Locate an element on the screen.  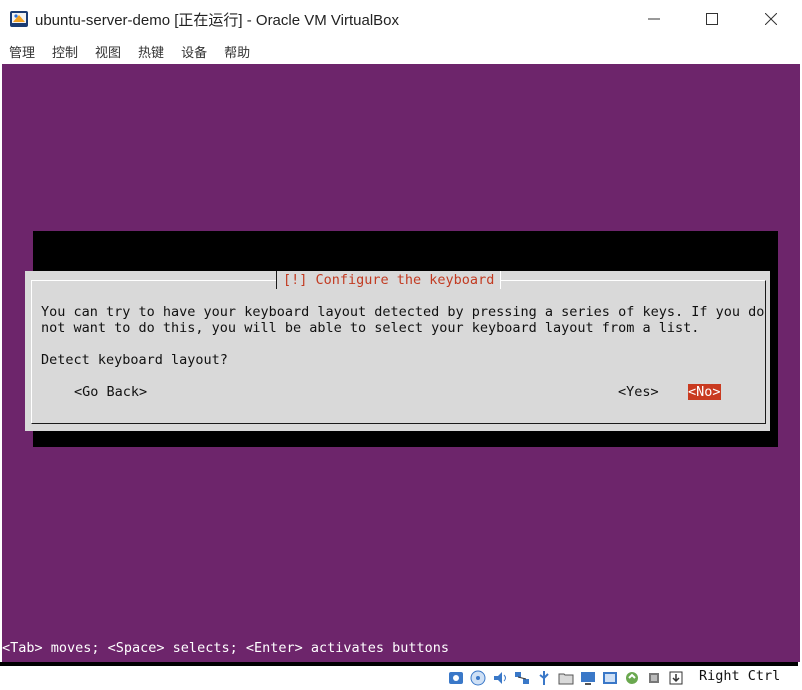
close-icon is located at coordinates (771, 19).